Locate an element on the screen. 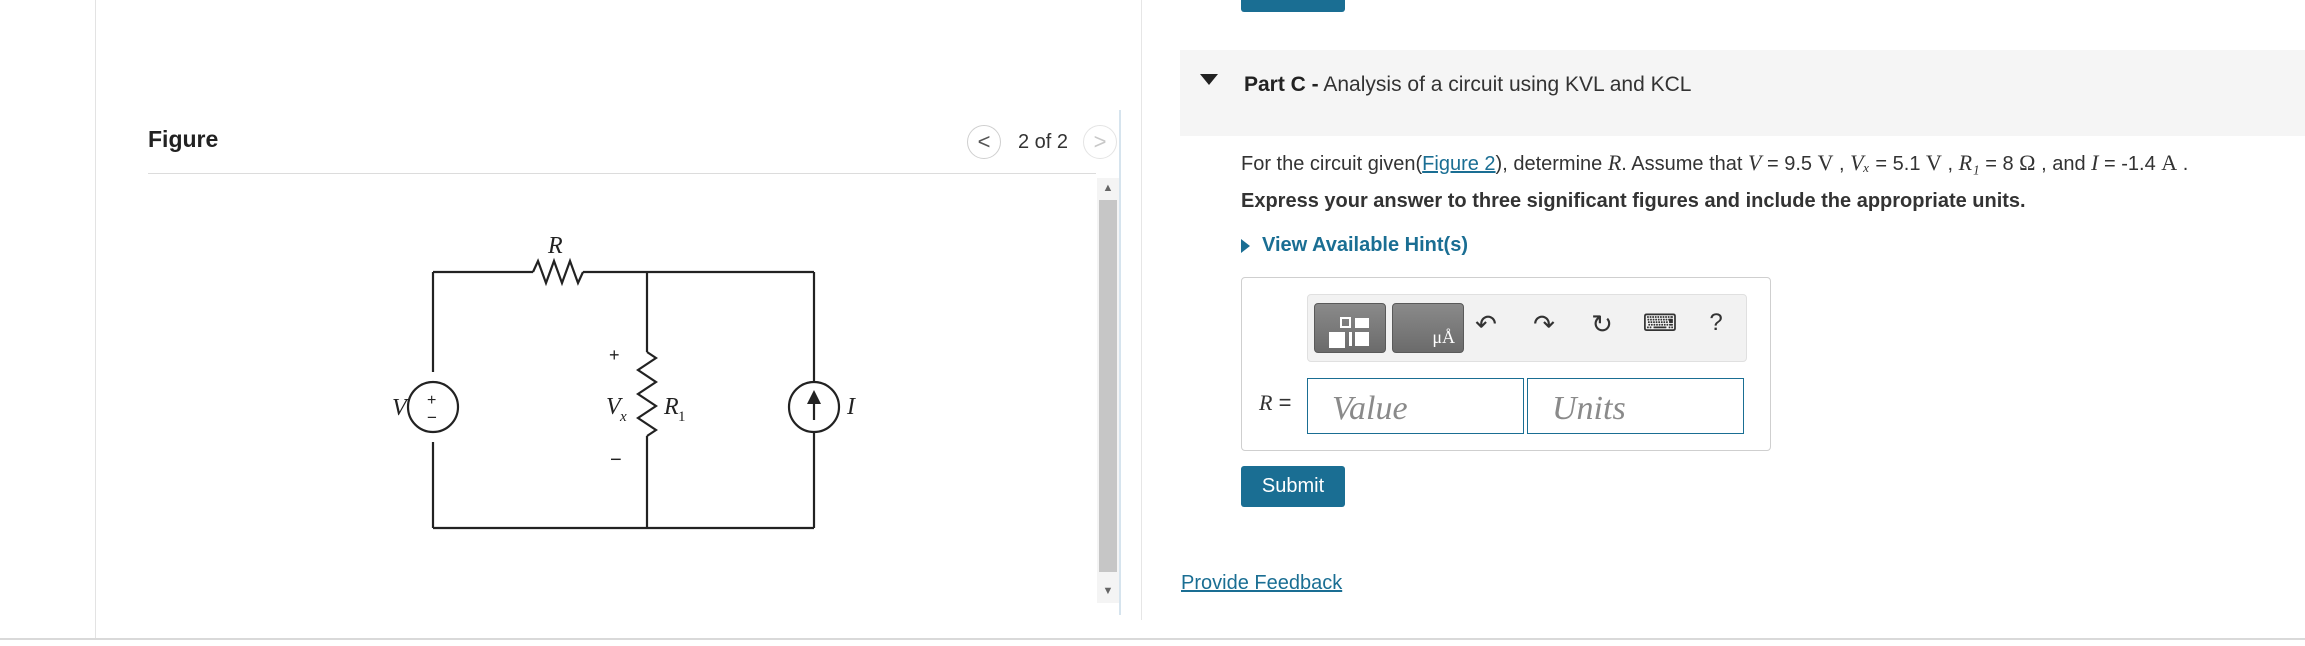  unit-amps: A is located at coordinates (2169, 162).